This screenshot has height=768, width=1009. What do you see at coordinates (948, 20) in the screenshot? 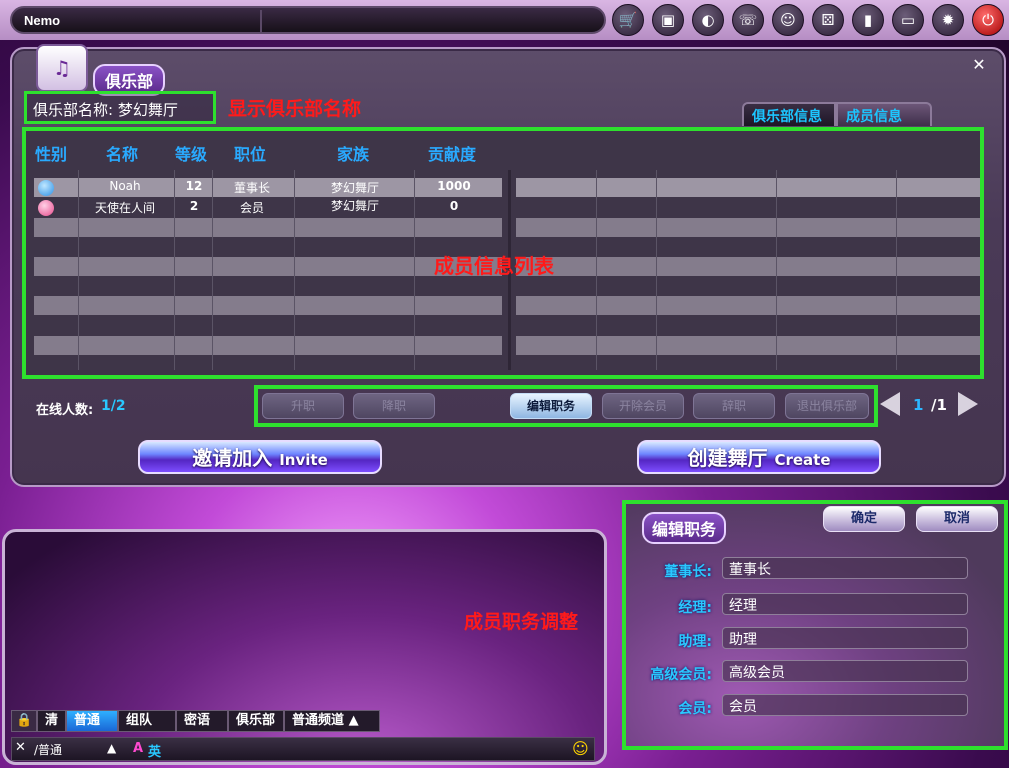
I see `settings-icon: ✹` at bounding box center [948, 20].